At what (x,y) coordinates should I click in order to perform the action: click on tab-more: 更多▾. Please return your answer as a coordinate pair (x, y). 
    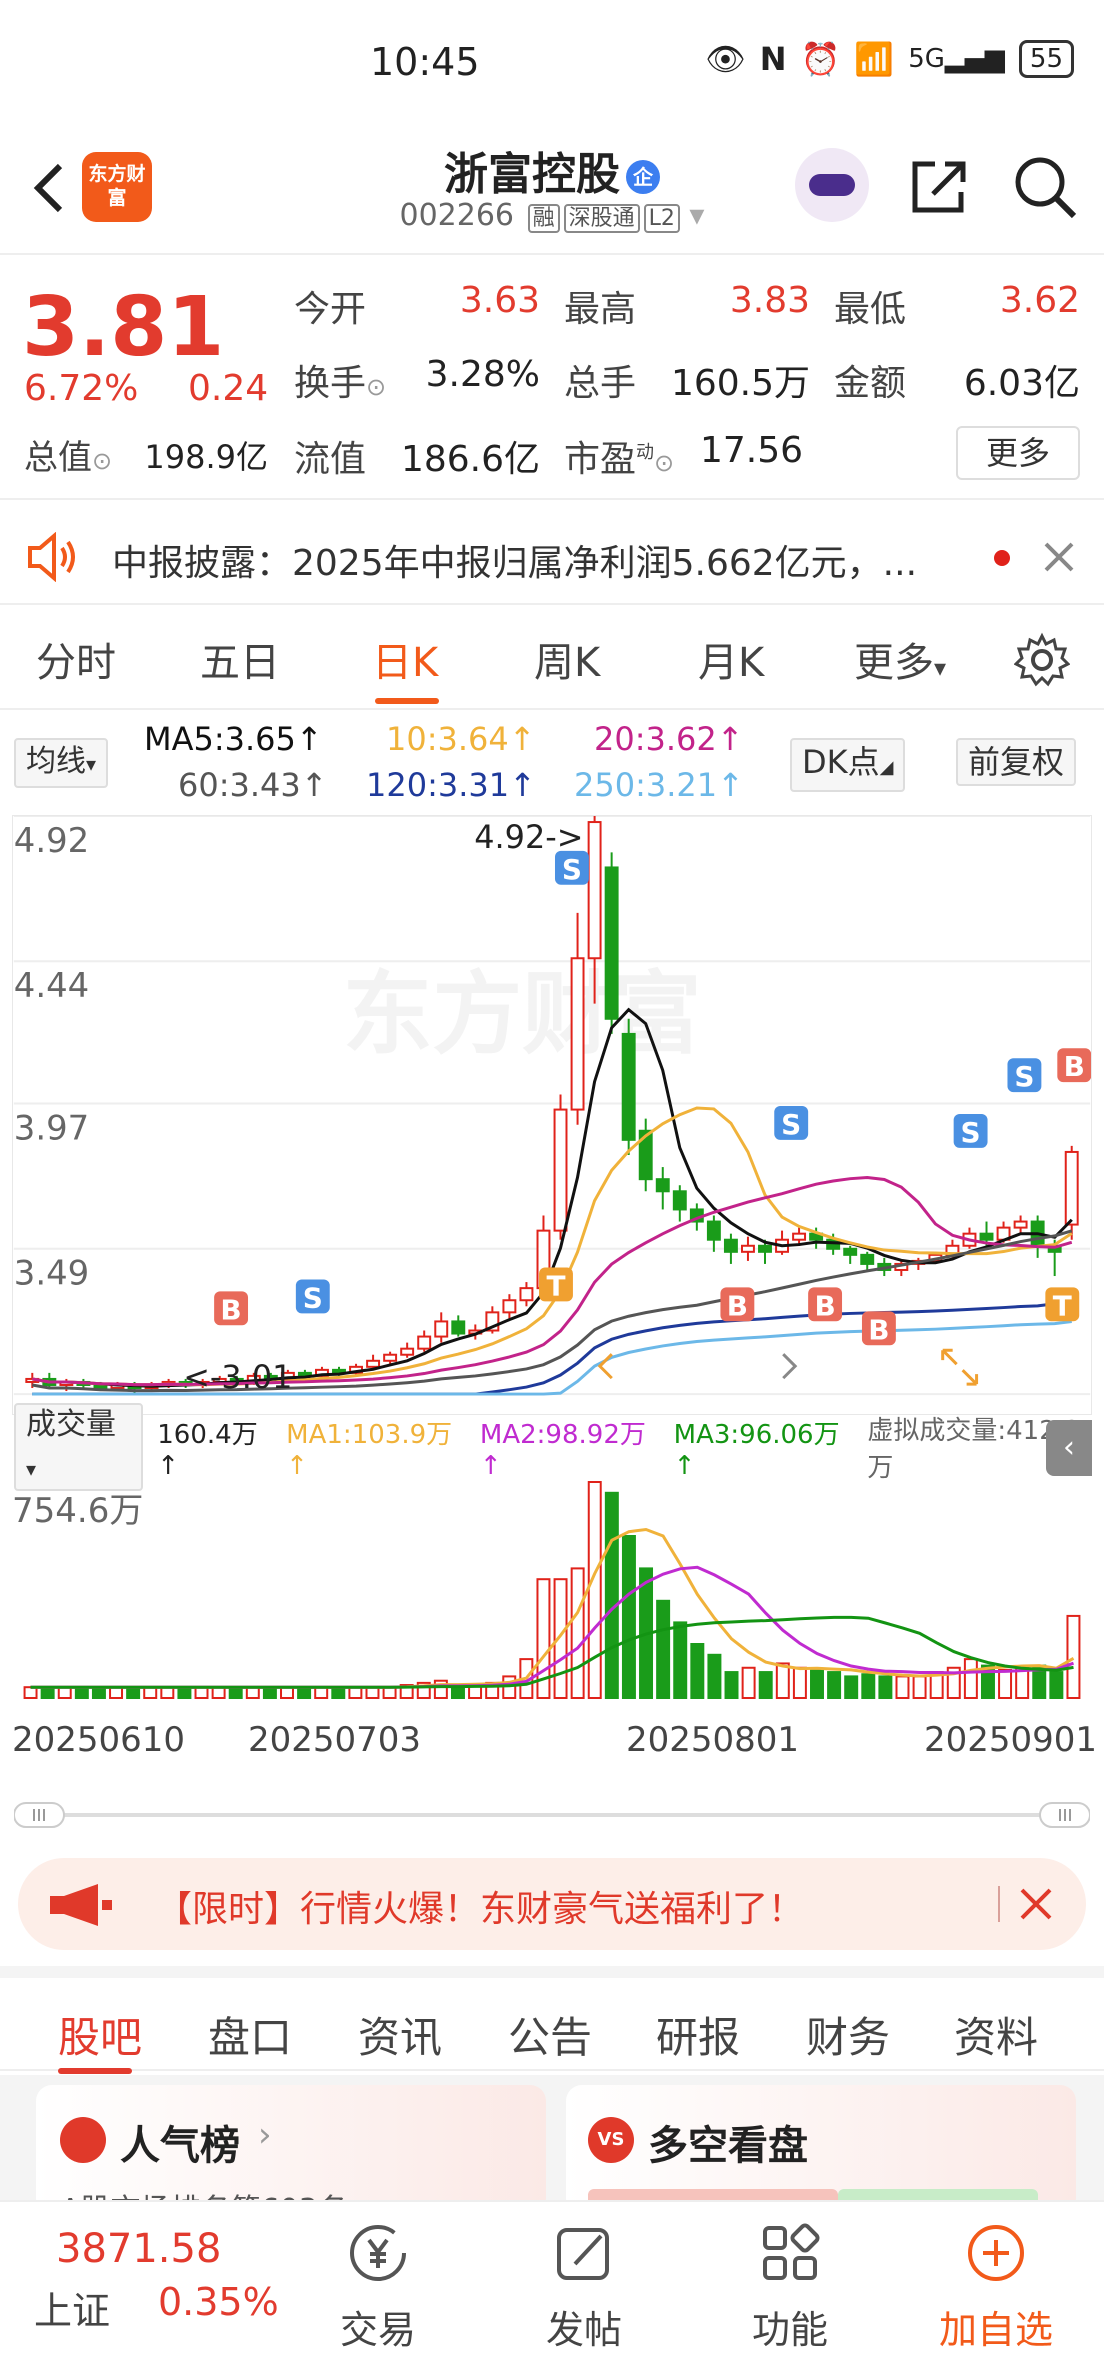
    Looking at the image, I should click on (900, 659).